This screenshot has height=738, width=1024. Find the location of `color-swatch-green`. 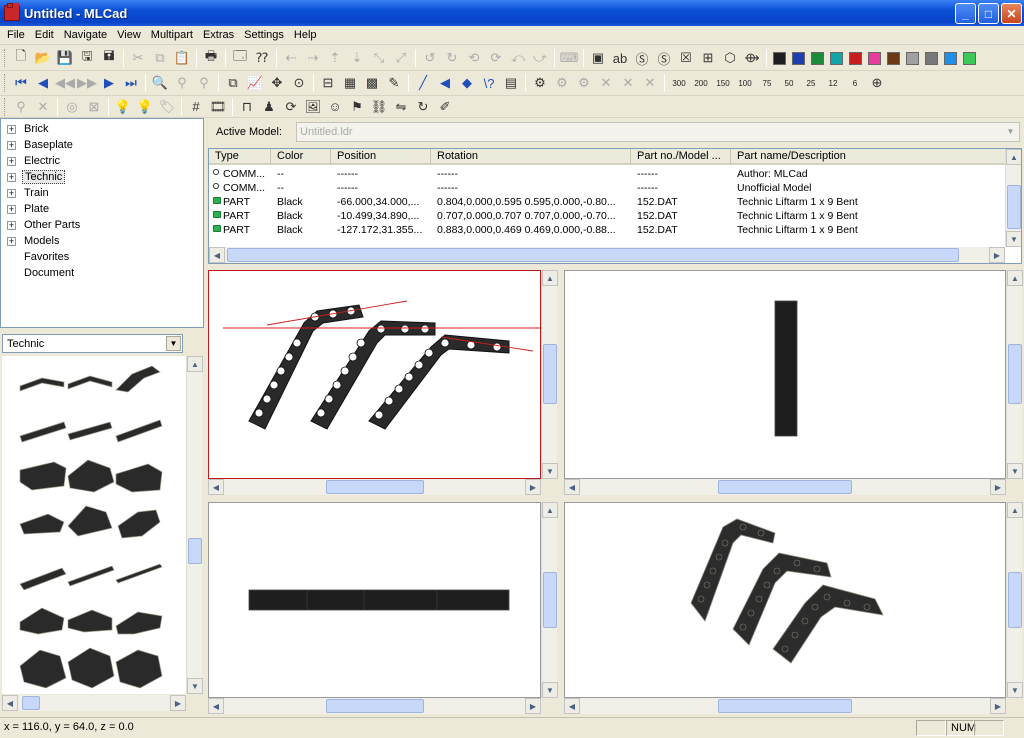

color-swatch-green is located at coordinates (817, 58).